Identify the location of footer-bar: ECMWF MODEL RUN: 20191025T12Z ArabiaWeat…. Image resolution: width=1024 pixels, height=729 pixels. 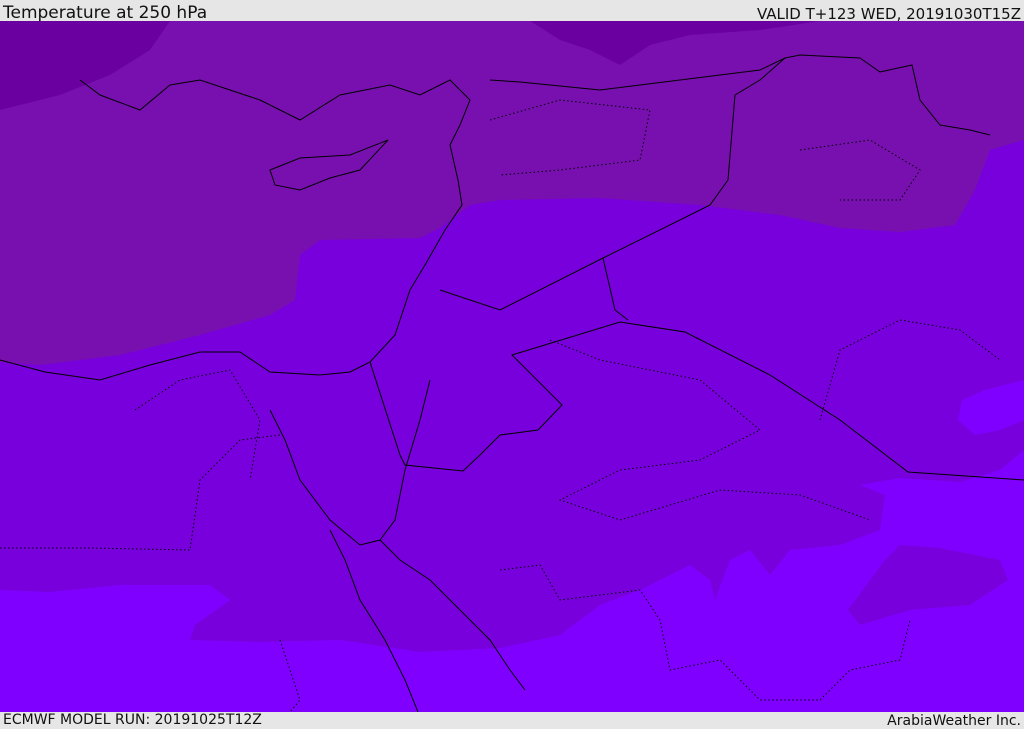
(512, 720).